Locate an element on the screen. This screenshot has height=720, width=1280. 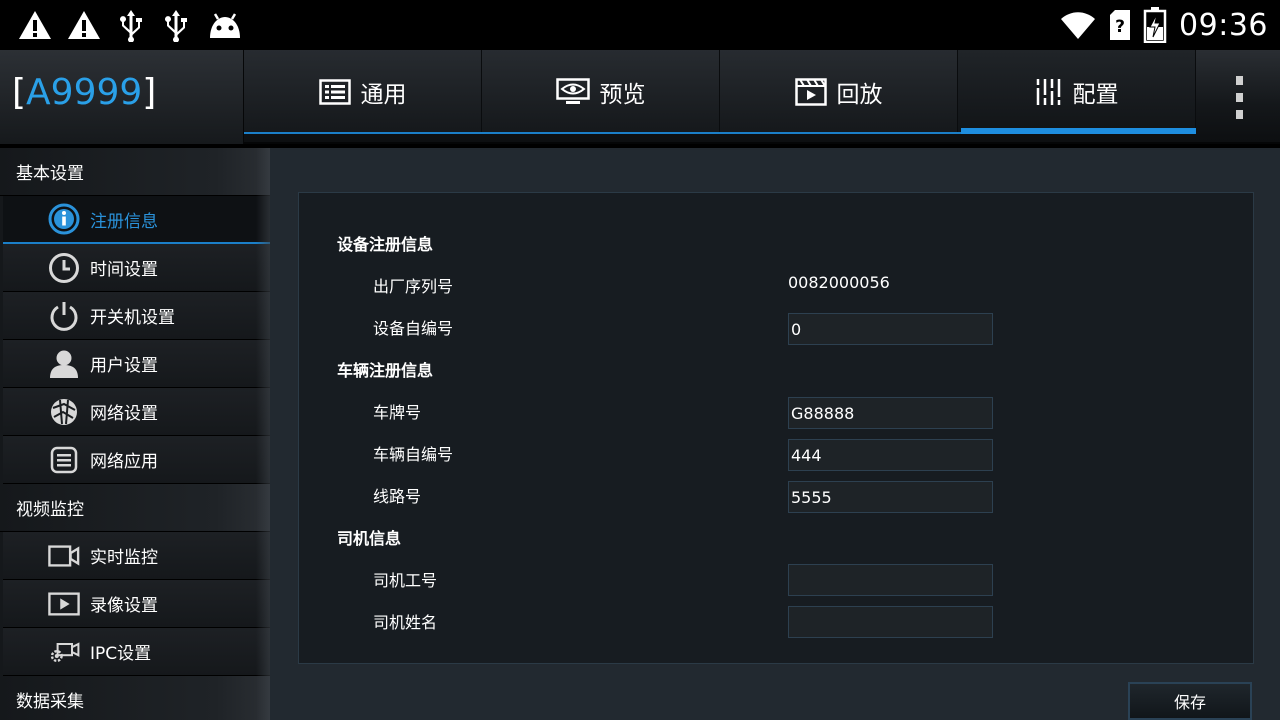
tab-label: 通用 is located at coordinates (383, 95).